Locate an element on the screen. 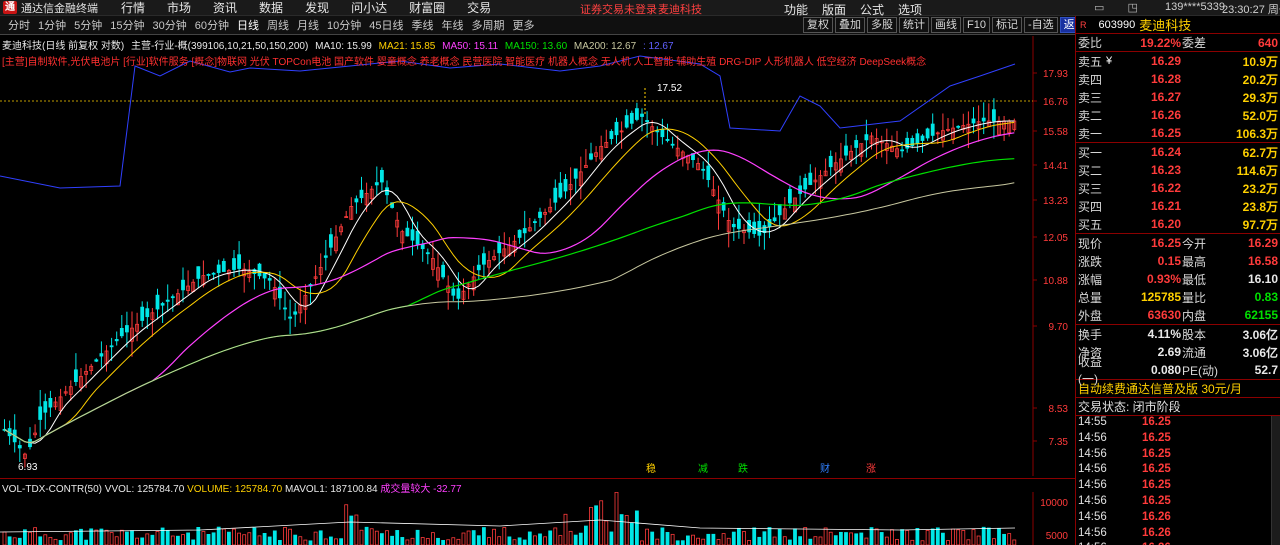  tool-tongji: 统计 is located at coordinates (914, 25).